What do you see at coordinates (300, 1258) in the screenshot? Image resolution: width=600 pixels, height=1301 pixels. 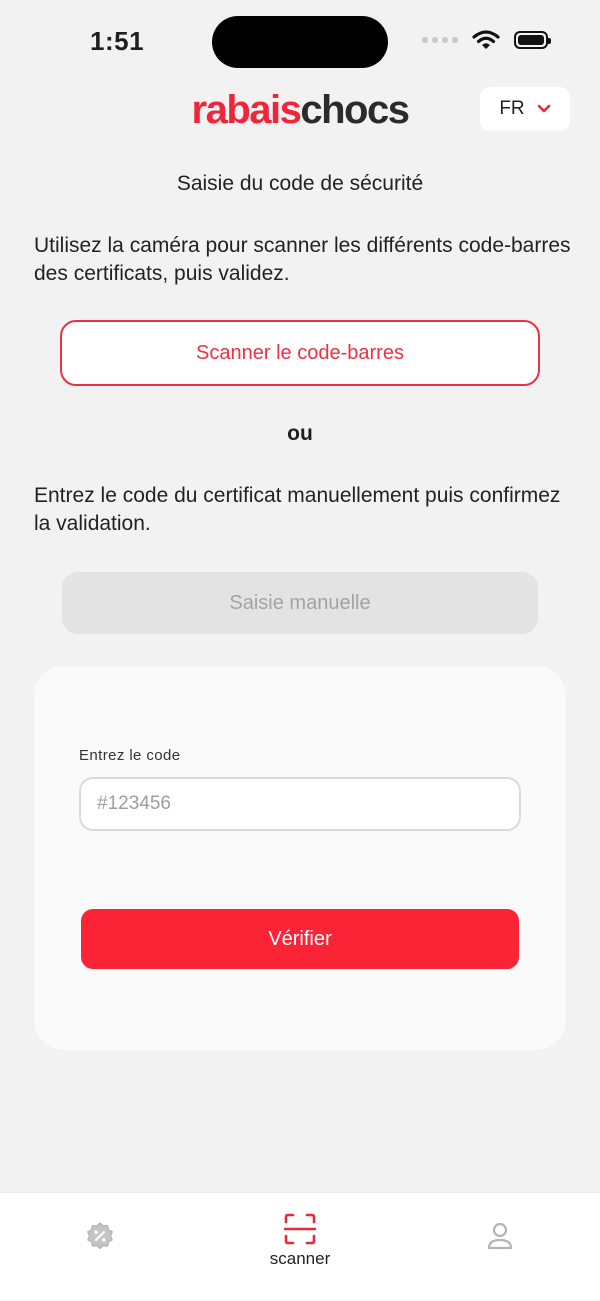 I see `nav-label-scanner: scanner` at bounding box center [300, 1258].